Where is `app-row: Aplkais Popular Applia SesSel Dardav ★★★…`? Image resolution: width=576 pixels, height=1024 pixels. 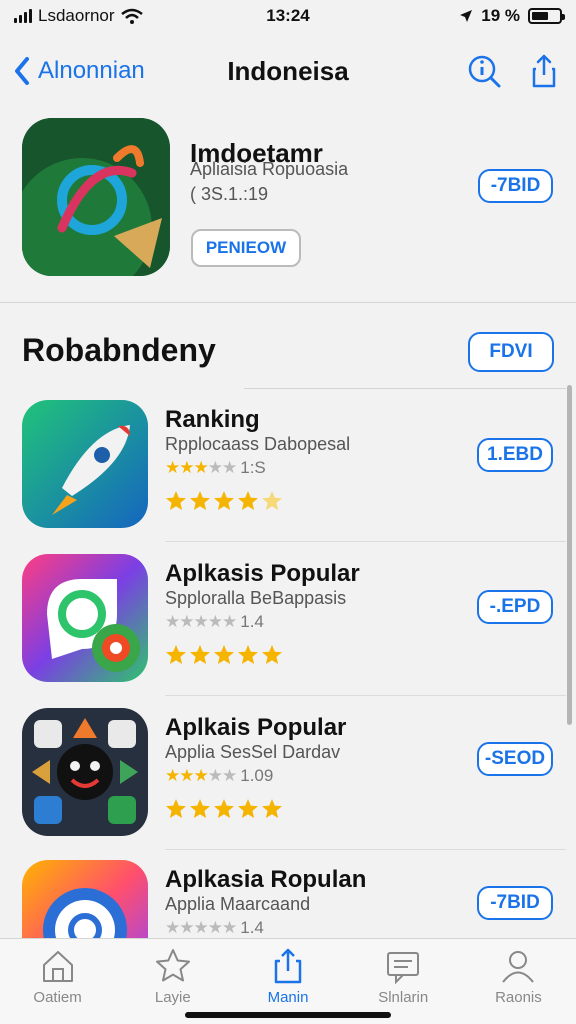 app-row: Aplkais Popular Applia SesSel Dardav ★★★… is located at coordinates (288, 775).